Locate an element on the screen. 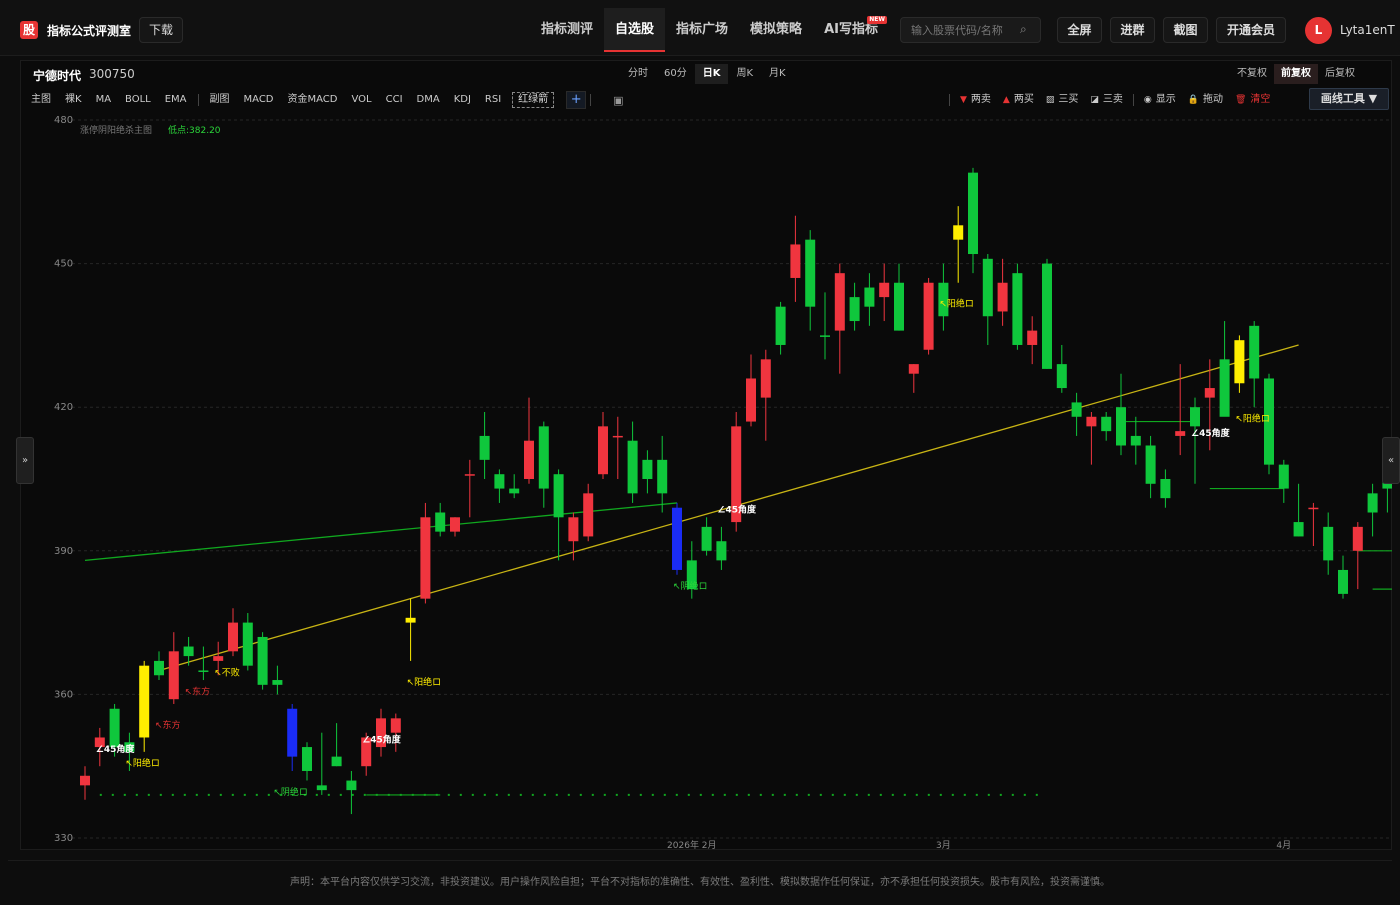 Image resolution: width=1400 pixels, height=905 pixels. expand-right-button: « is located at coordinates (1391, 460).